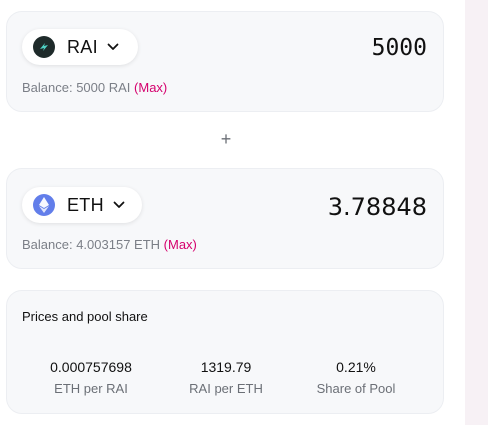 The width and height of the screenshot is (488, 425). Describe the element at coordinates (226, 139) in the screenshot. I see `plus-icon: +` at that location.